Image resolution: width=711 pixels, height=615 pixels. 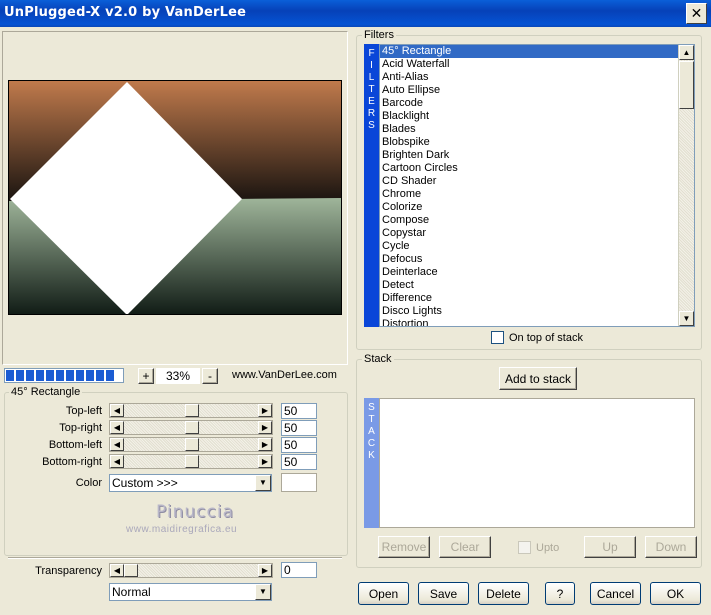 I want to click on stack-vertical-label: STACK, so click(x=371, y=463).